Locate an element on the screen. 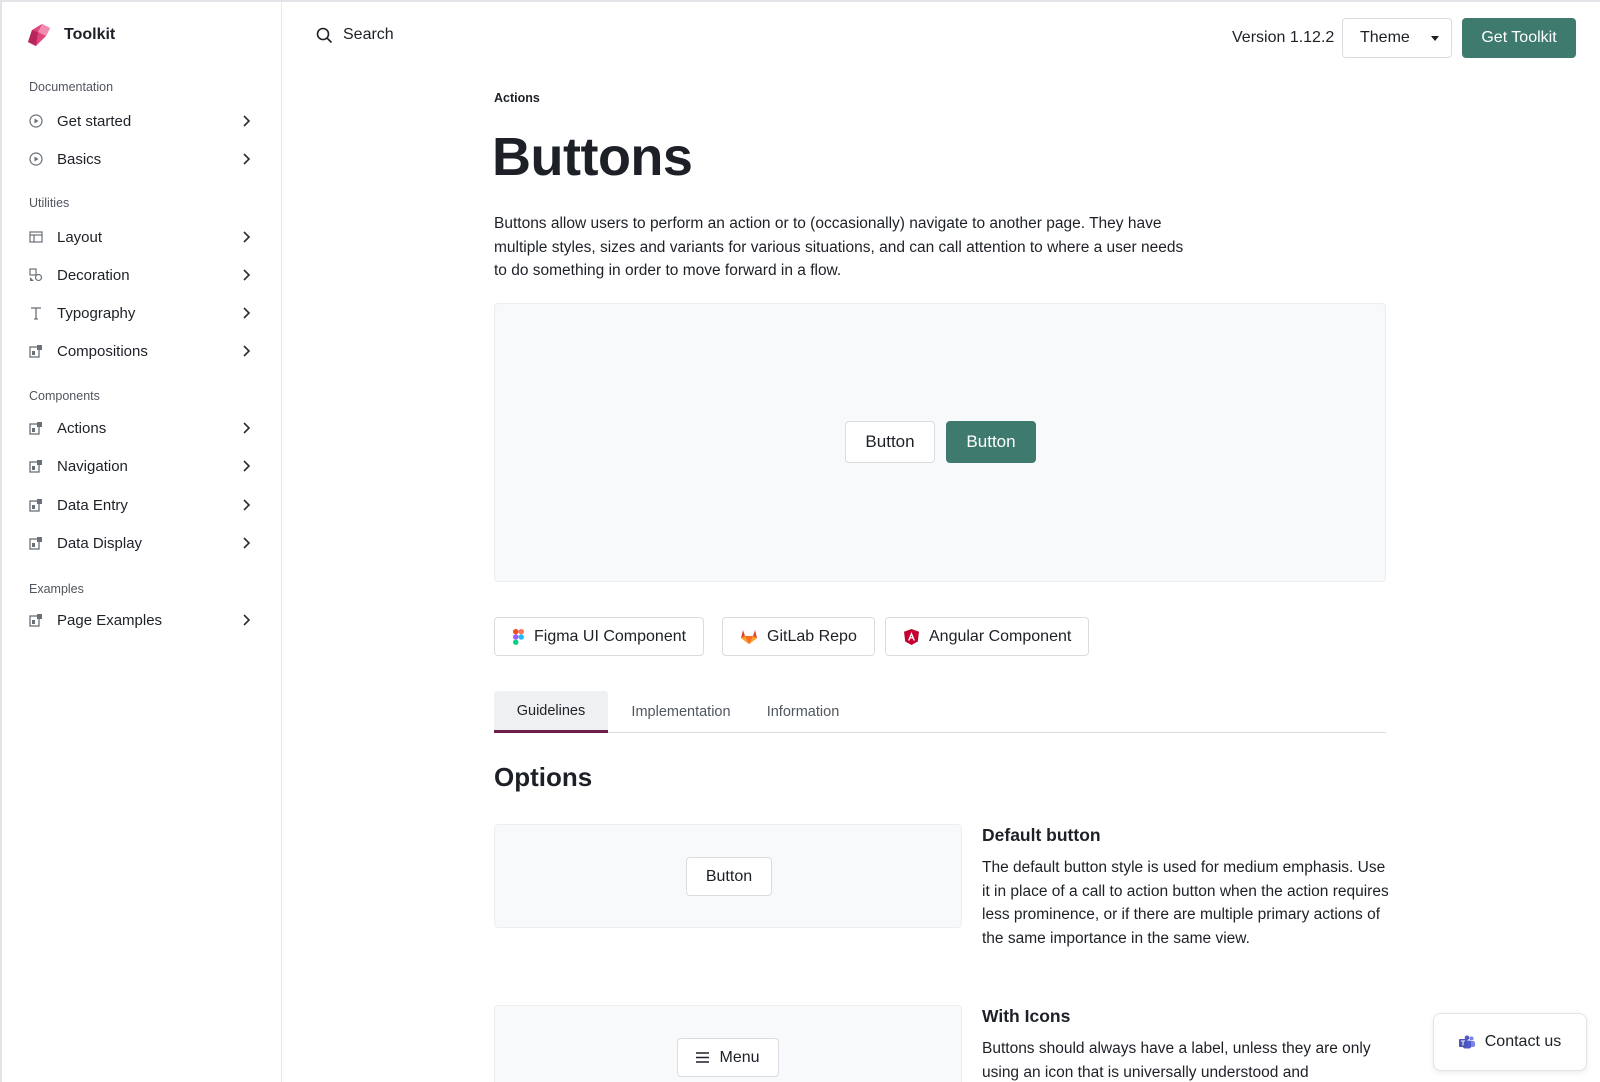  version-label: Version 1.12.2 is located at coordinates (1283, 37).